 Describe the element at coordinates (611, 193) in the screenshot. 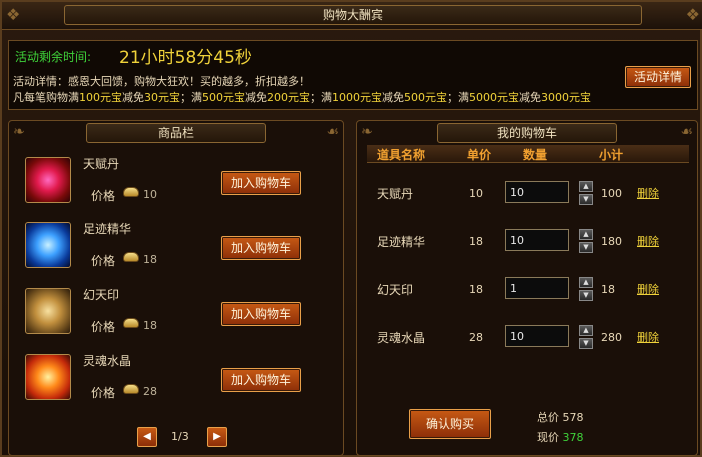

I see `cart-item-subtotal: 100` at that location.